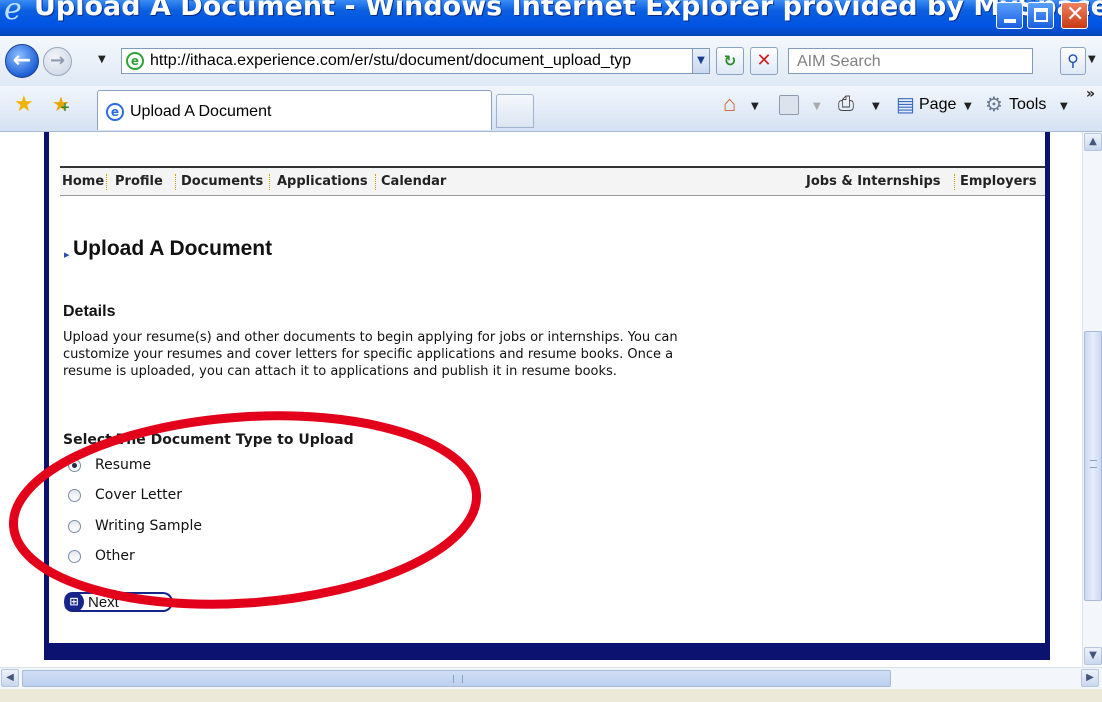 The width and height of the screenshot is (1102, 702). What do you see at coordinates (873, 181) in the screenshot?
I see `nav-jobs-internships: Jobs & Internships` at bounding box center [873, 181].